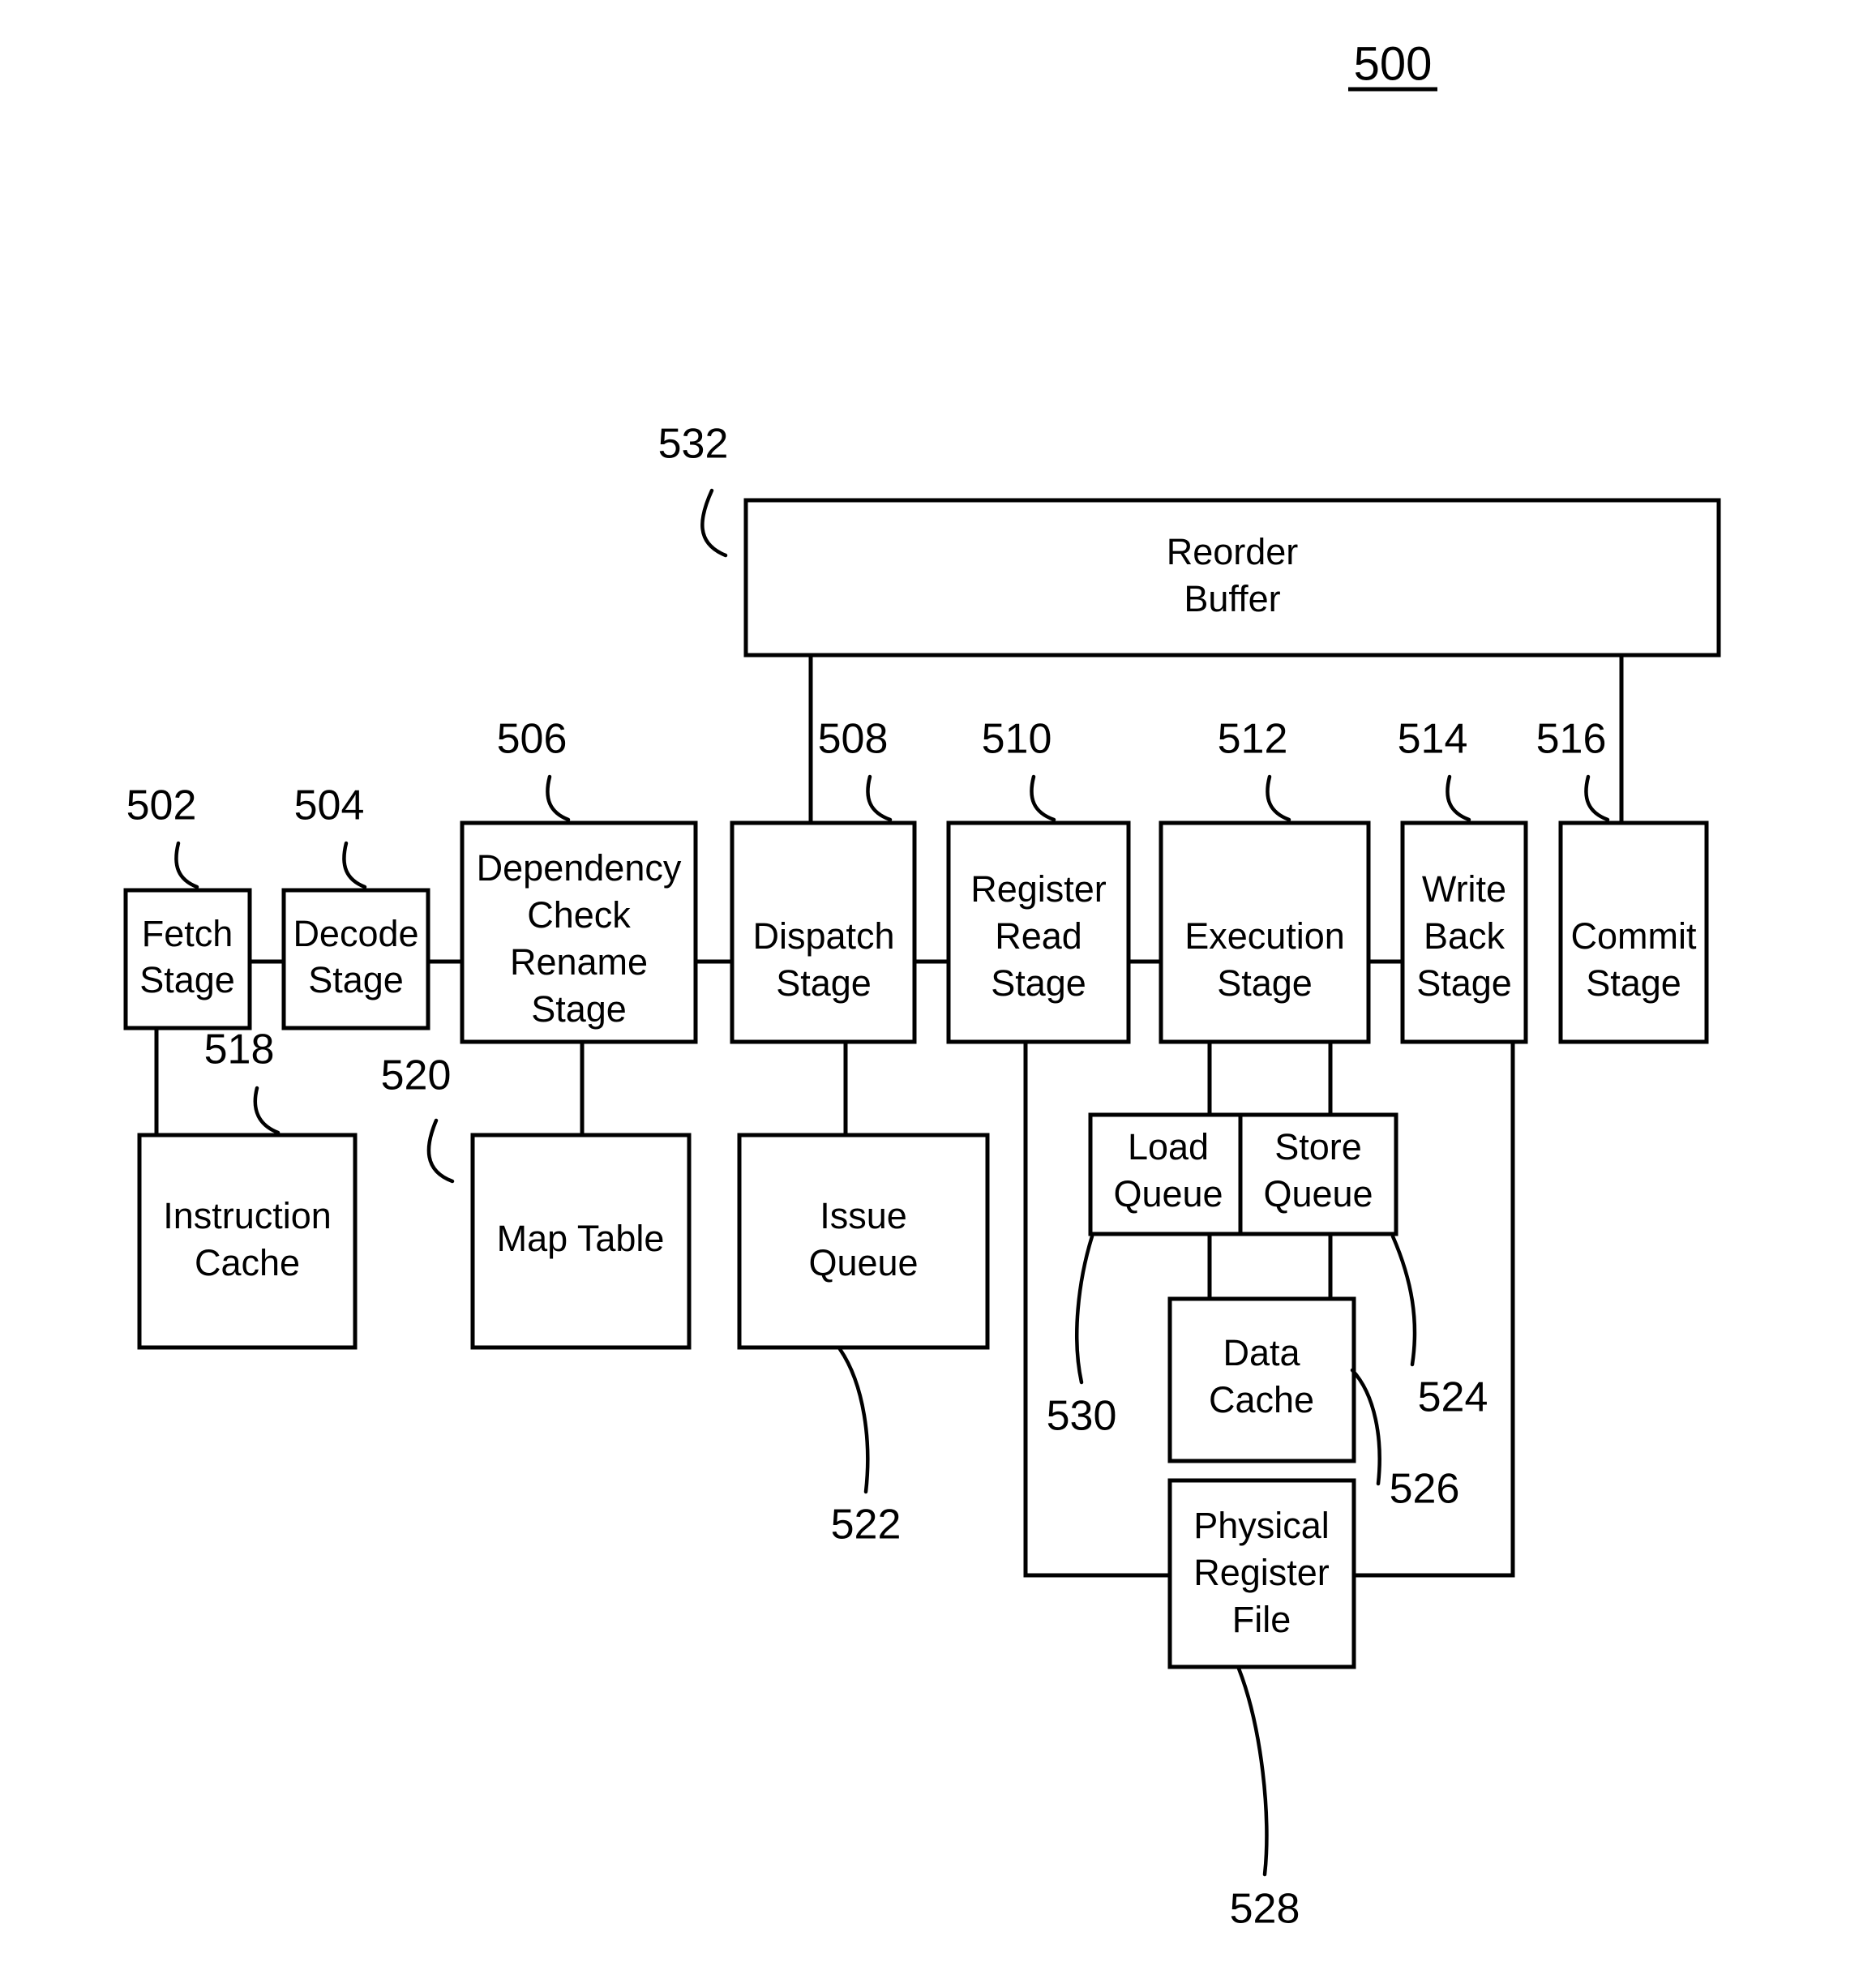 This screenshot has width=1876, height=1975. Describe the element at coordinates (162, 806) in the screenshot. I see `ref-number-502: 502` at that location.